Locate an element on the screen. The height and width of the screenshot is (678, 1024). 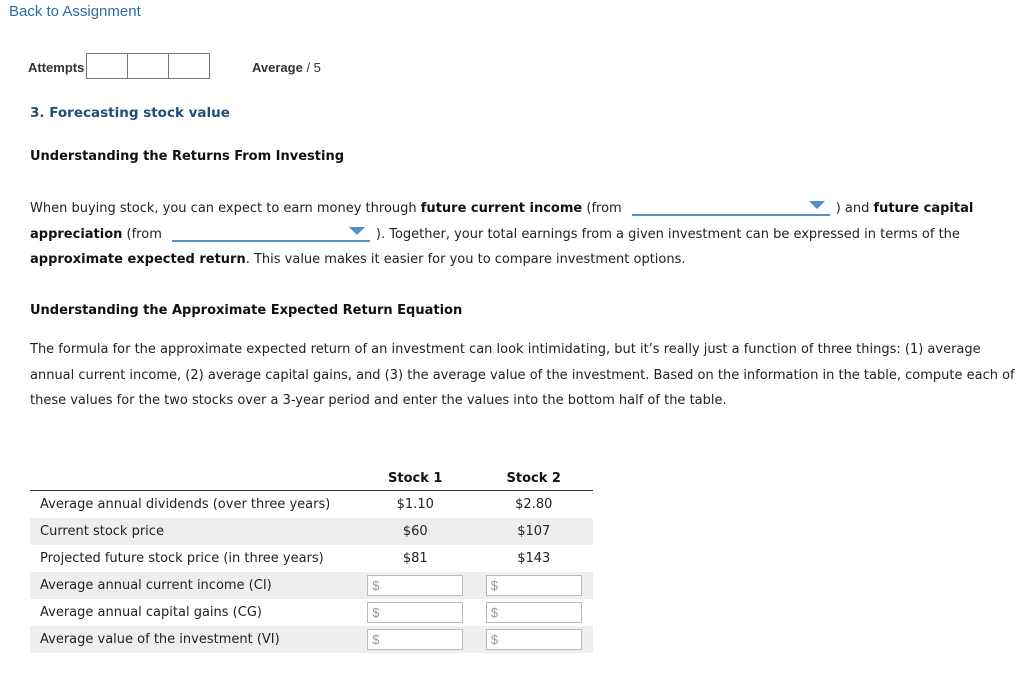
column-header-stock-1: Stock 1 is located at coordinates (415, 478).